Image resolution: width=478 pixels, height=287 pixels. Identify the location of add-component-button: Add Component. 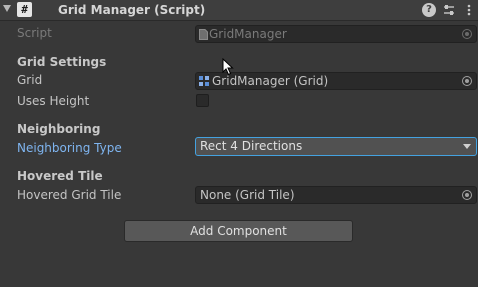
(238, 231).